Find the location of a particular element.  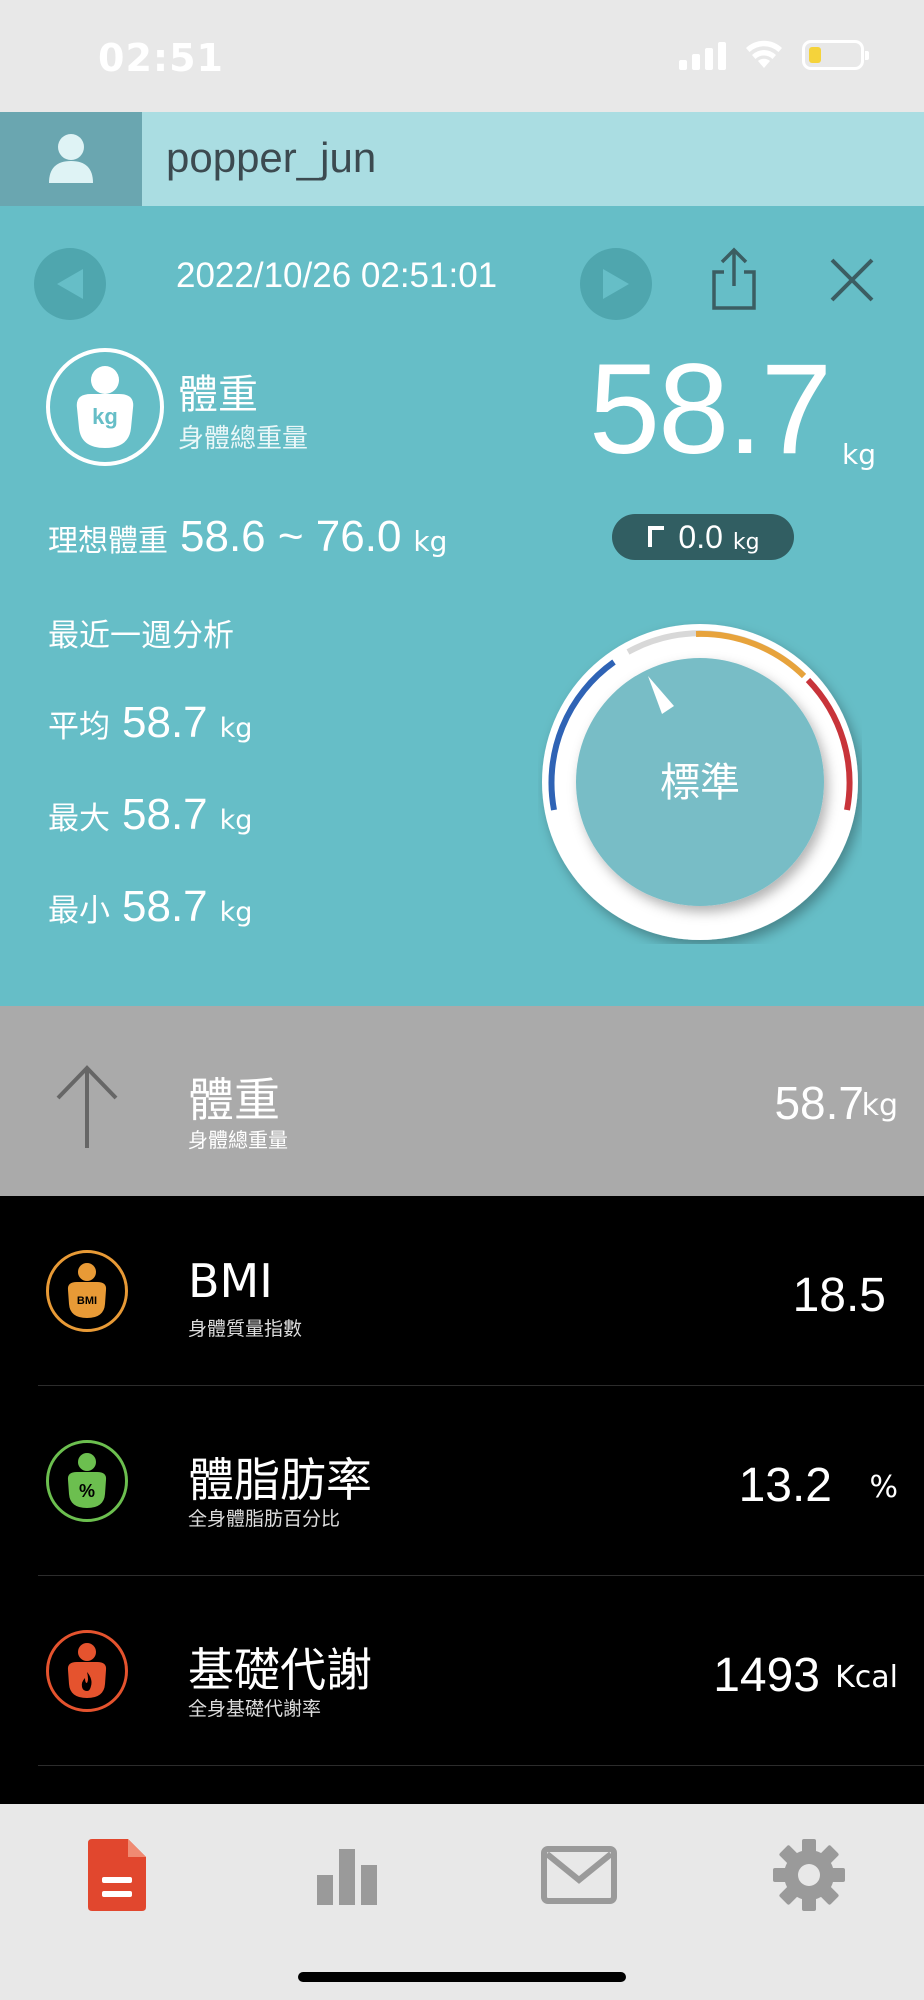

gauge-label: 標準 is located at coordinates (700, 783).